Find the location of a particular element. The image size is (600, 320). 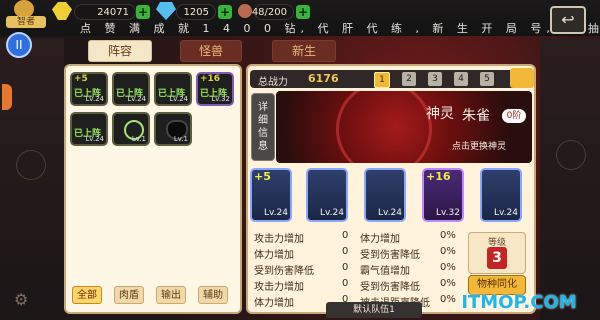

gold-counter: 24071 is located at coordinates (105, 12).